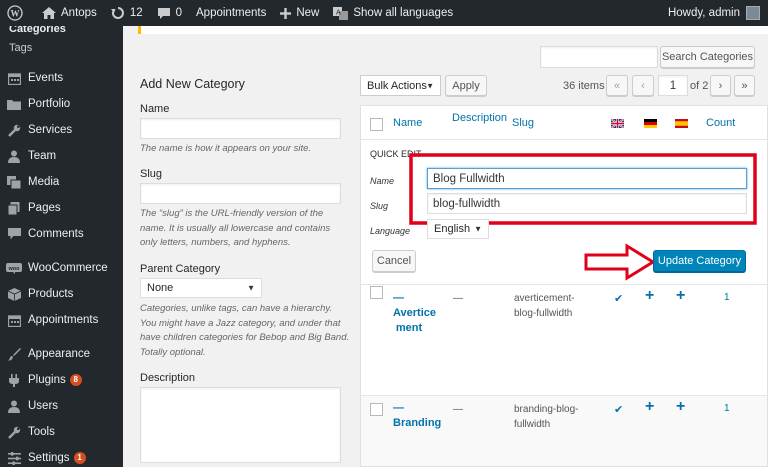 The width and height of the screenshot is (768, 467). What do you see at coordinates (546, 409) in the screenshot?
I see `category-slug-part: branding-blog-` at bounding box center [546, 409].